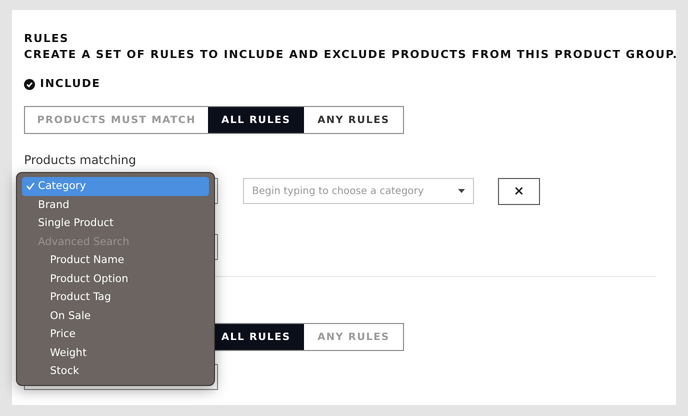  What do you see at coordinates (519, 191) in the screenshot?
I see `remove-rule-button: ×` at bounding box center [519, 191].